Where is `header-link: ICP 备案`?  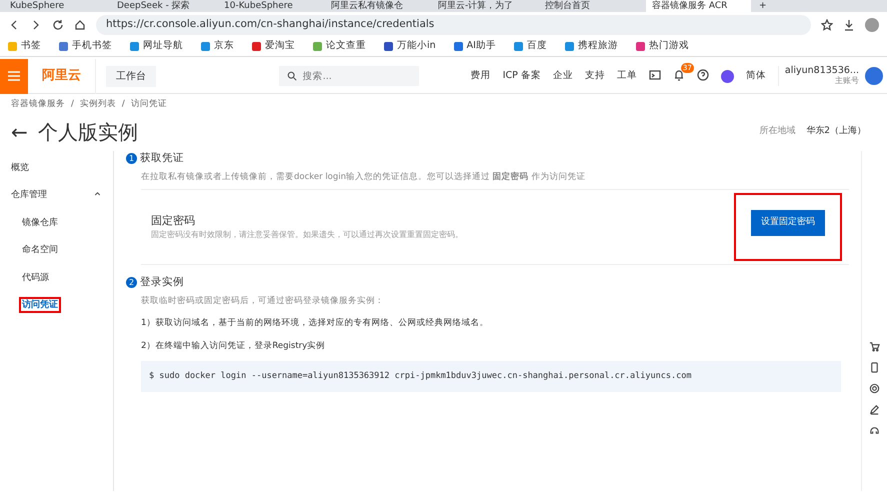
header-link: ICP 备案 is located at coordinates (521, 76).